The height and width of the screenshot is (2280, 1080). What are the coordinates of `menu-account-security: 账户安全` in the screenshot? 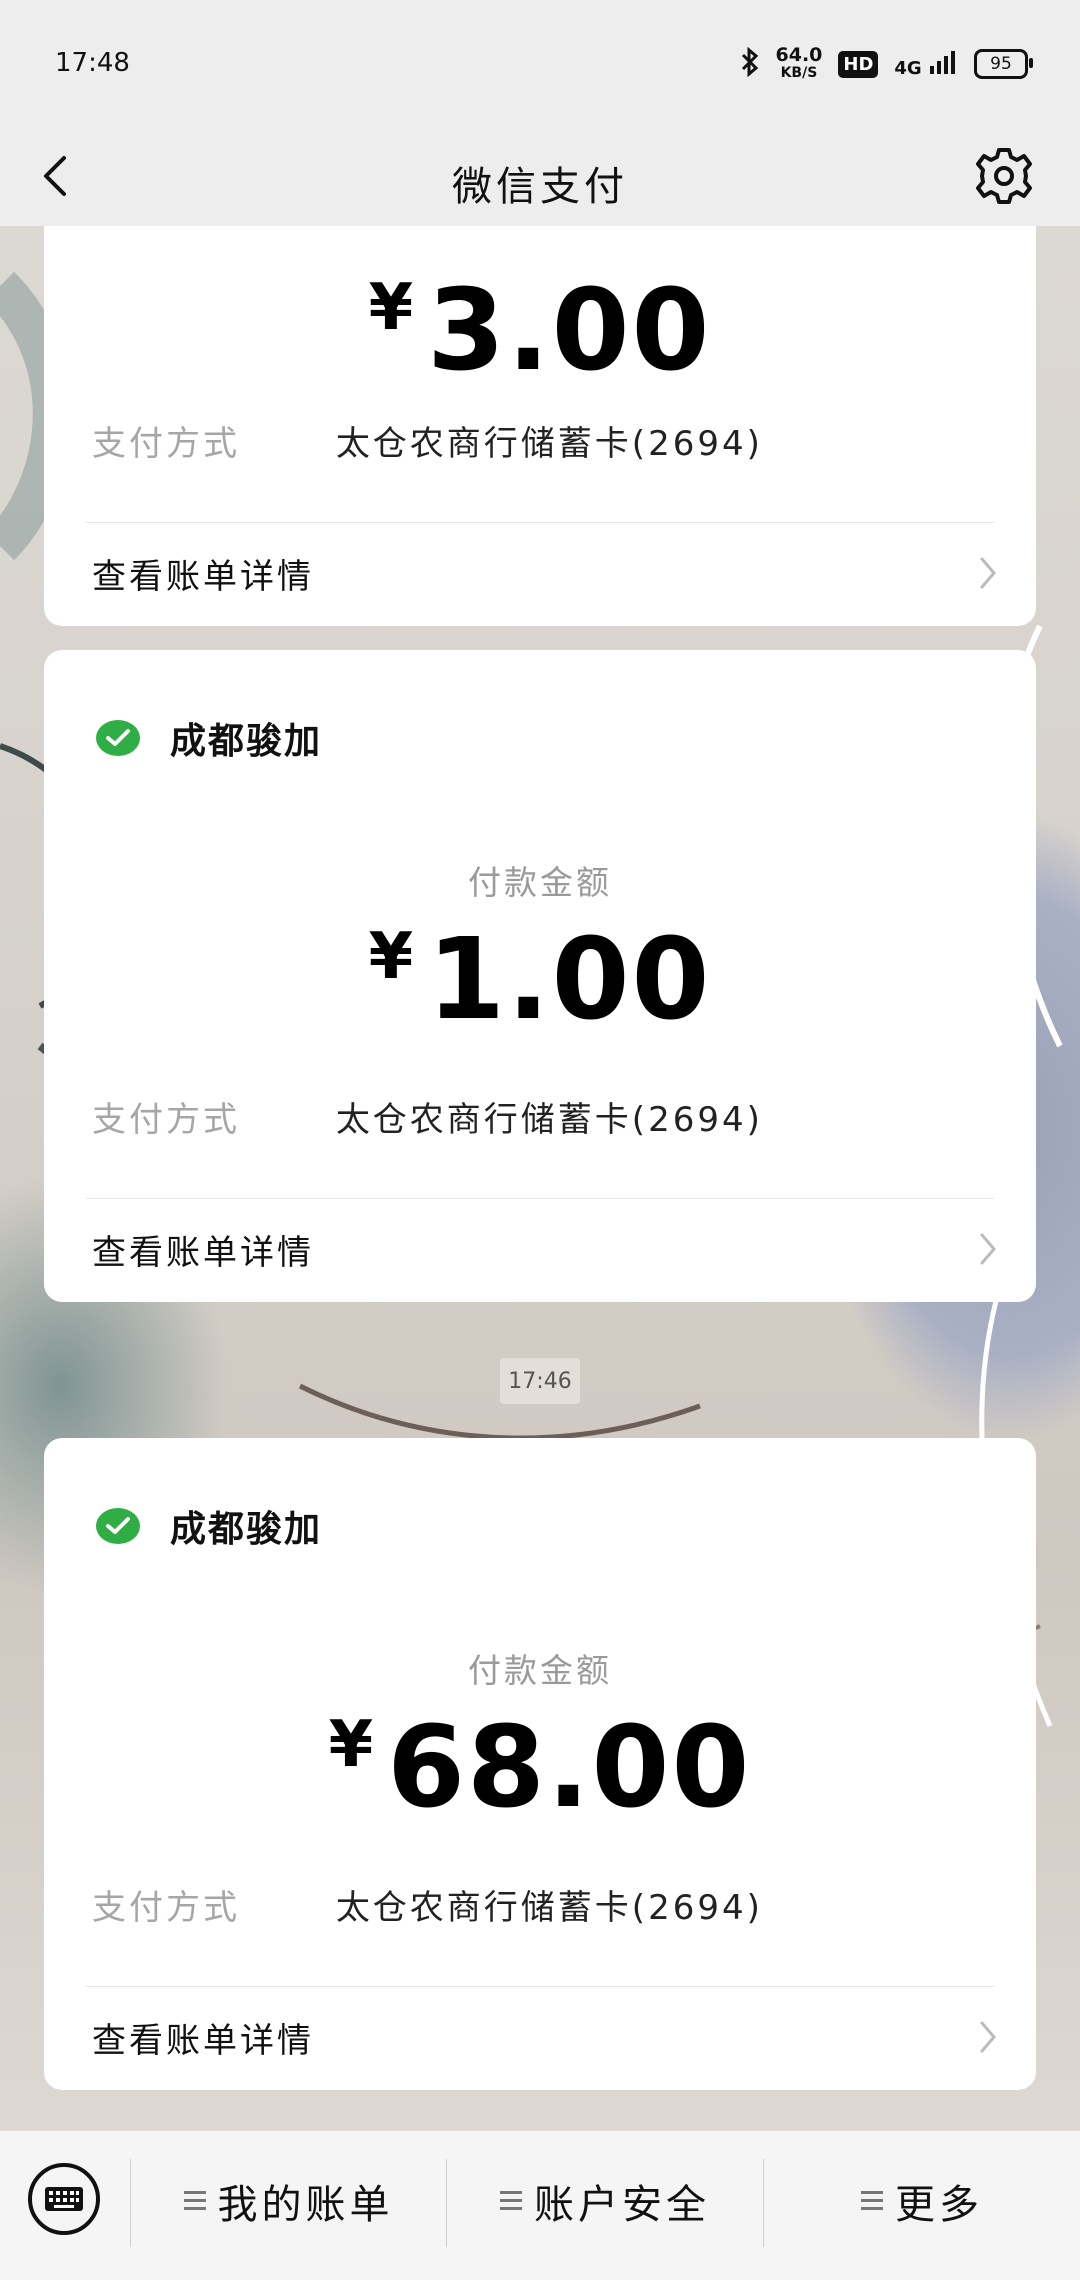 It's located at (605, 2201).